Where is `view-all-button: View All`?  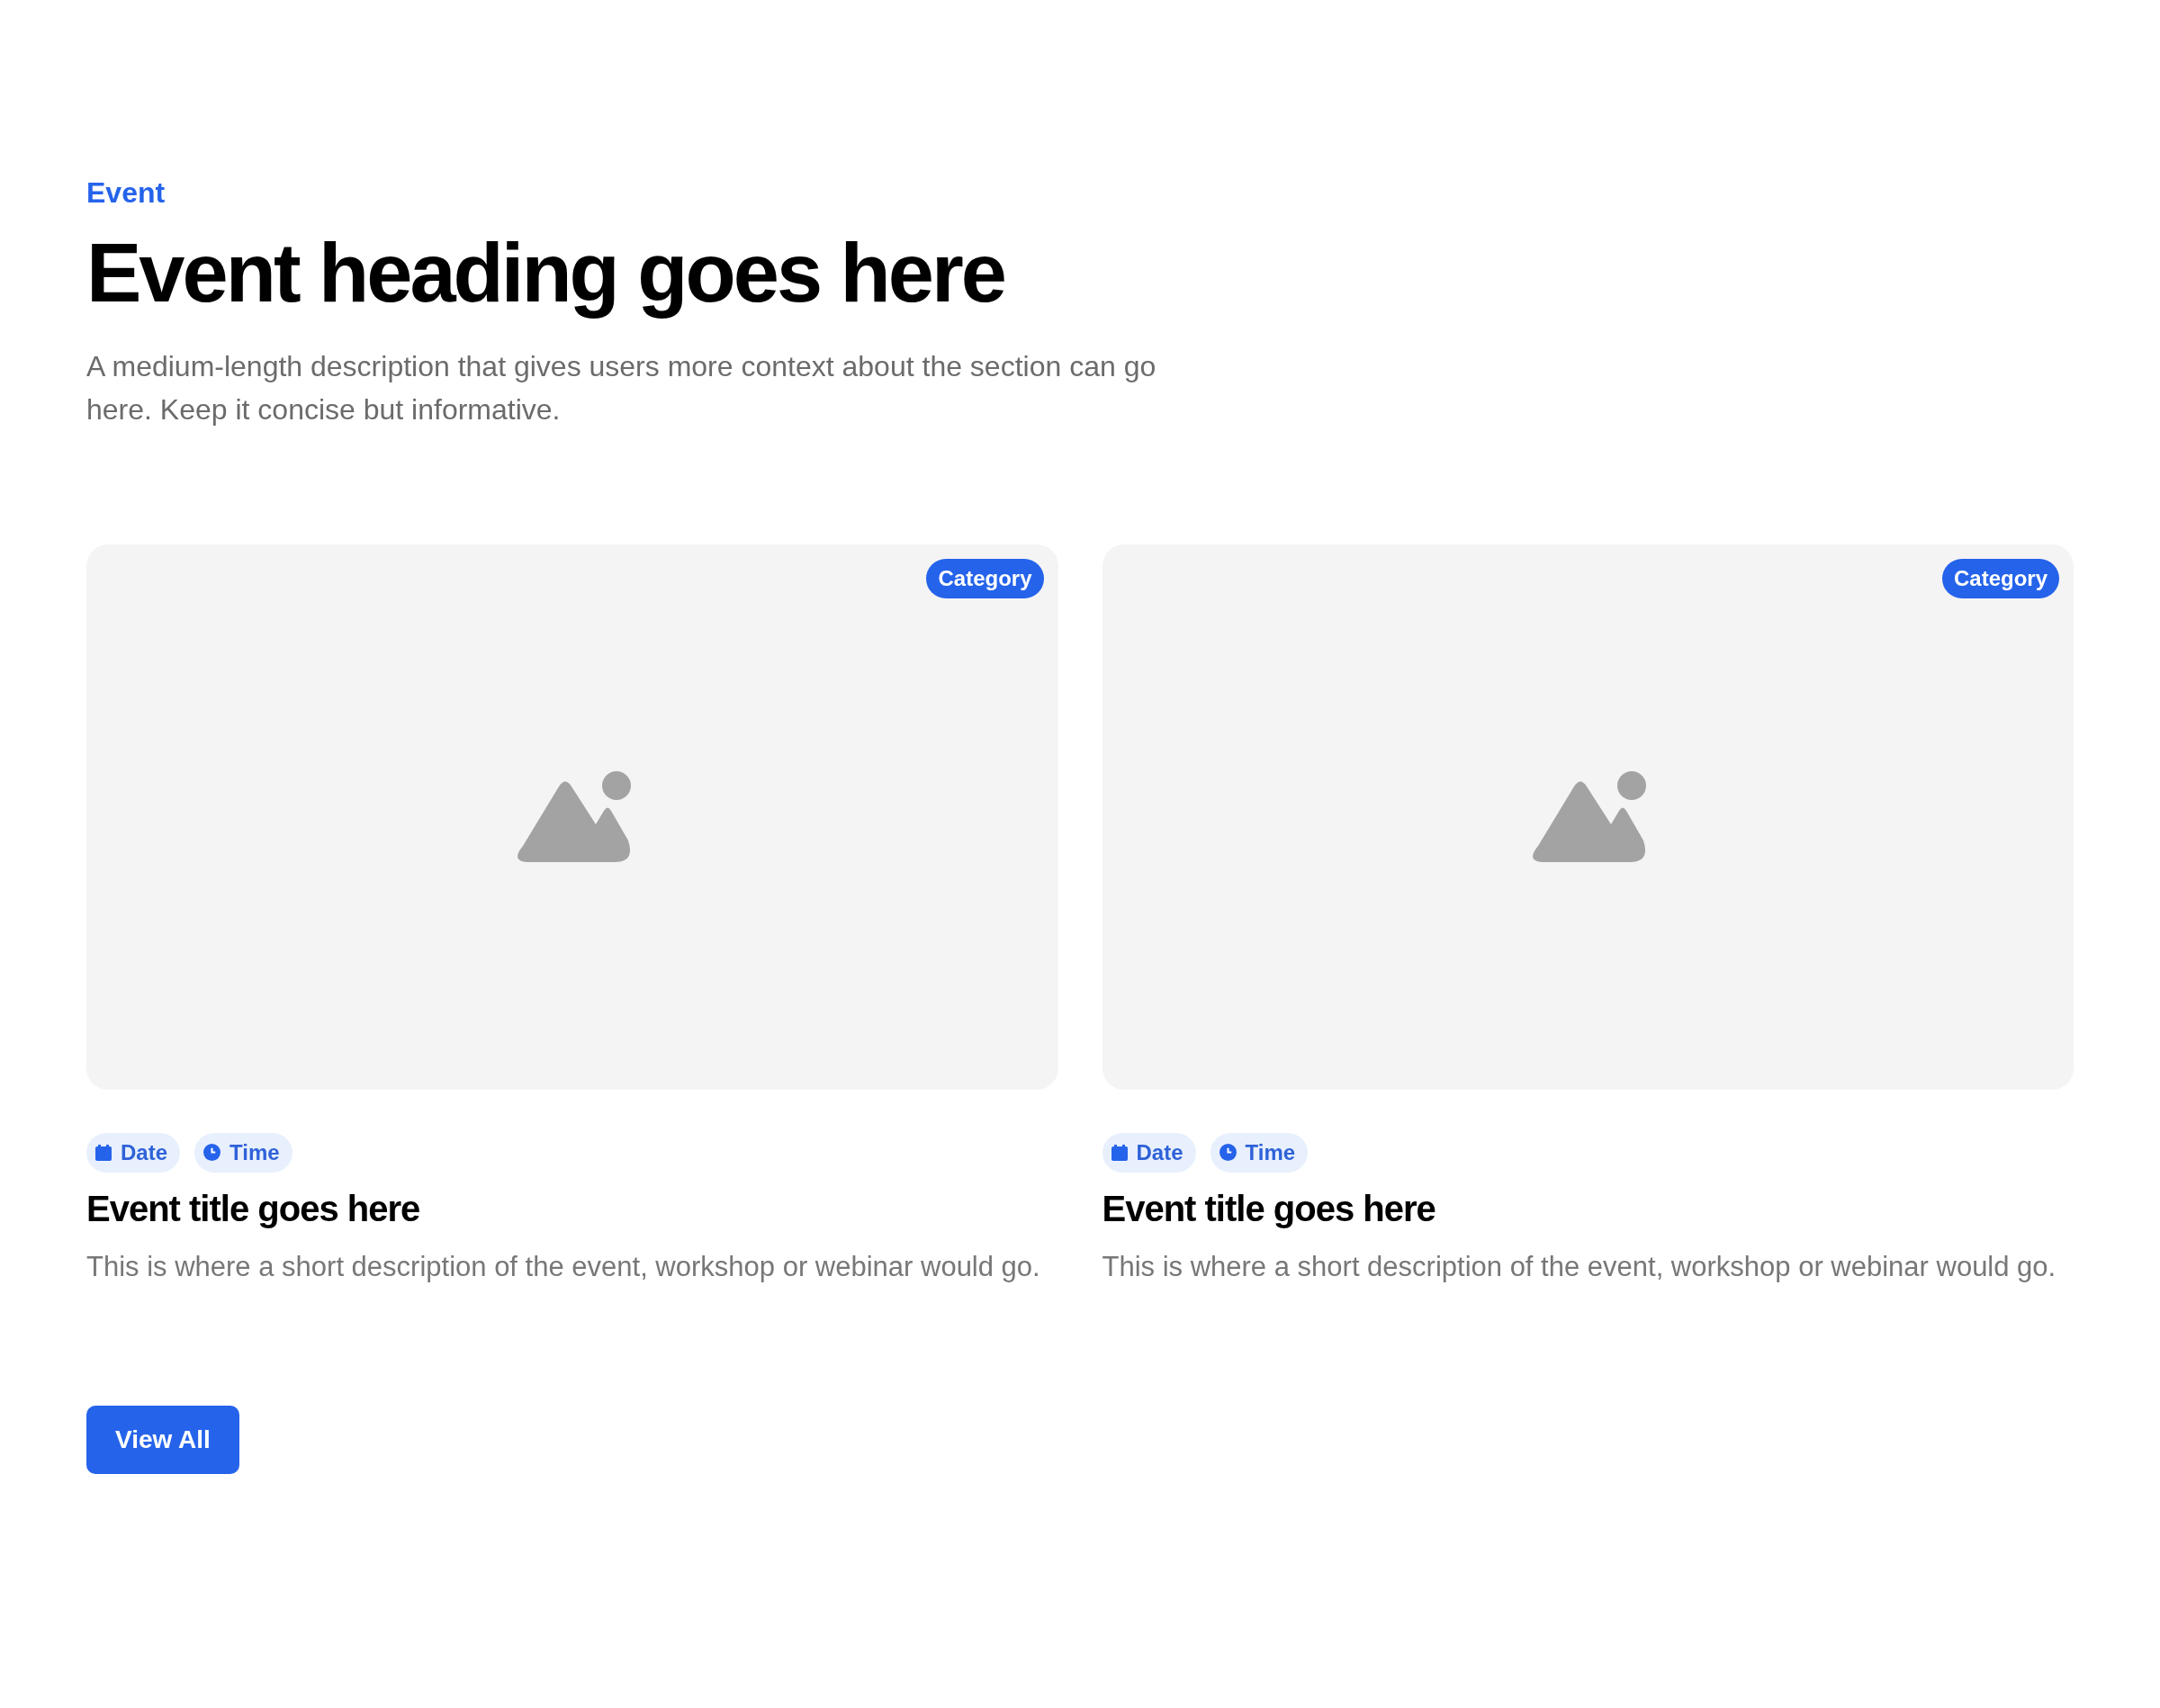
view-all-button: View All is located at coordinates (163, 1439).